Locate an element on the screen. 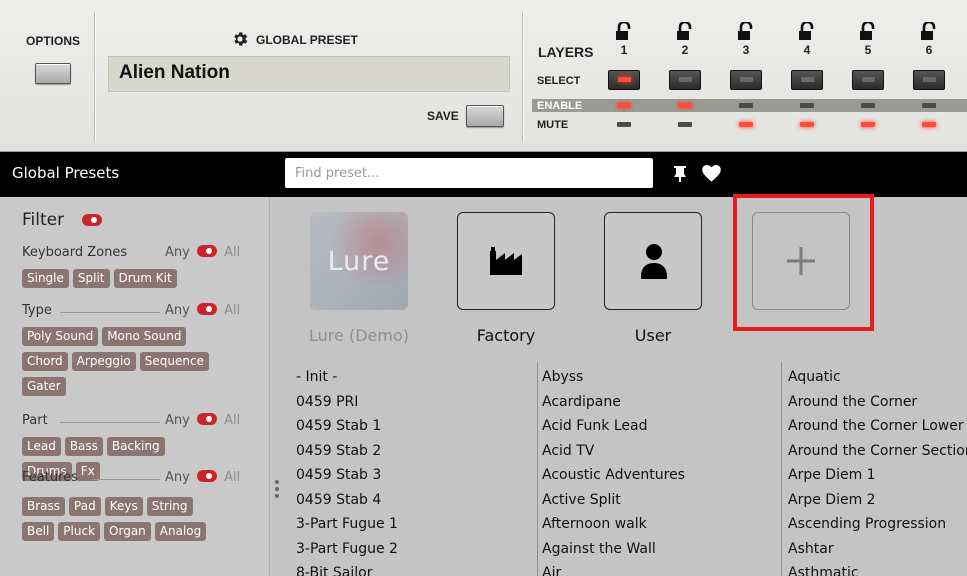 This screenshot has width=967, height=576. filter-toggle is located at coordinates (92, 220).